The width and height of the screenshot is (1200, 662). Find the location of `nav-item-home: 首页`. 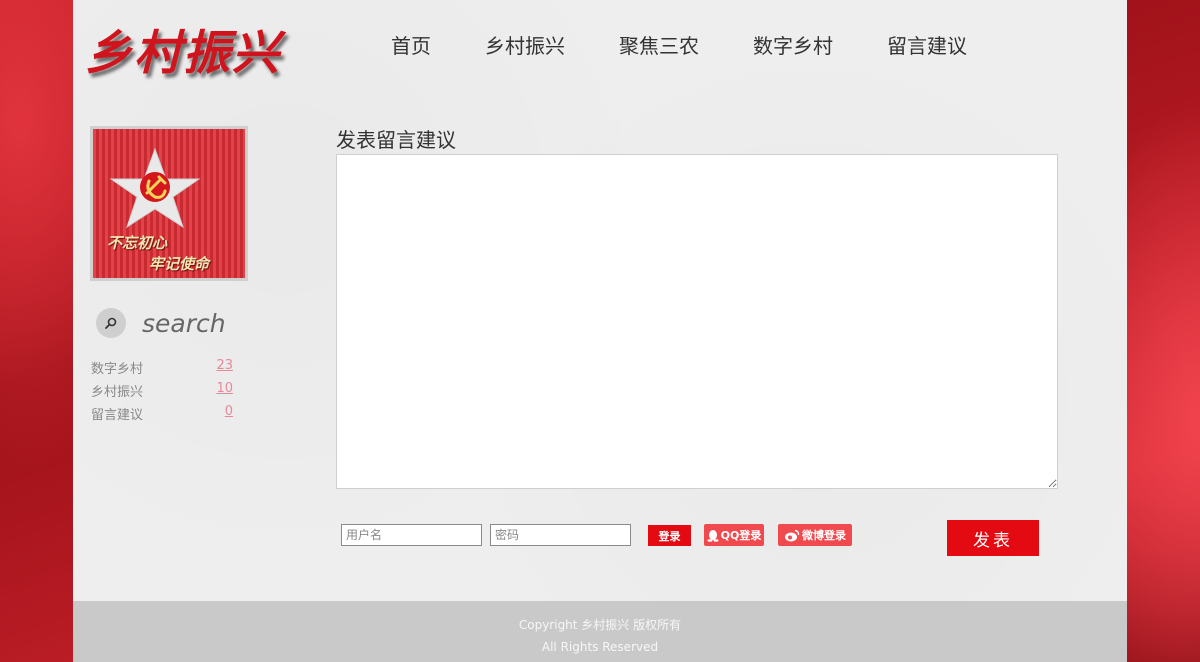

nav-item-home: 首页 is located at coordinates (411, 44).